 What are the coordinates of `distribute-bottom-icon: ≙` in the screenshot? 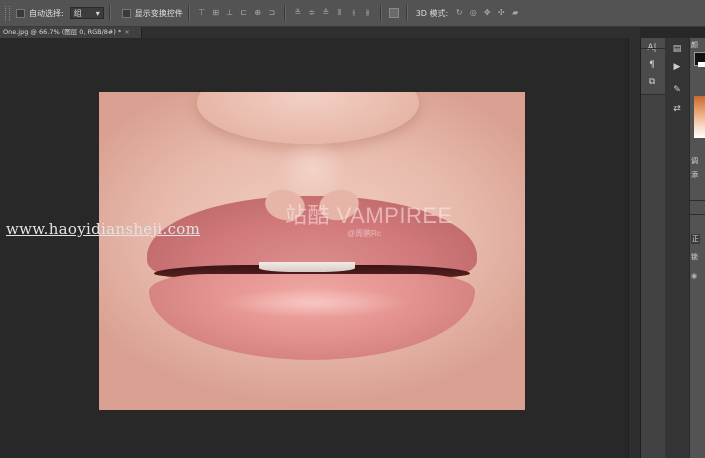 It's located at (326, 13).